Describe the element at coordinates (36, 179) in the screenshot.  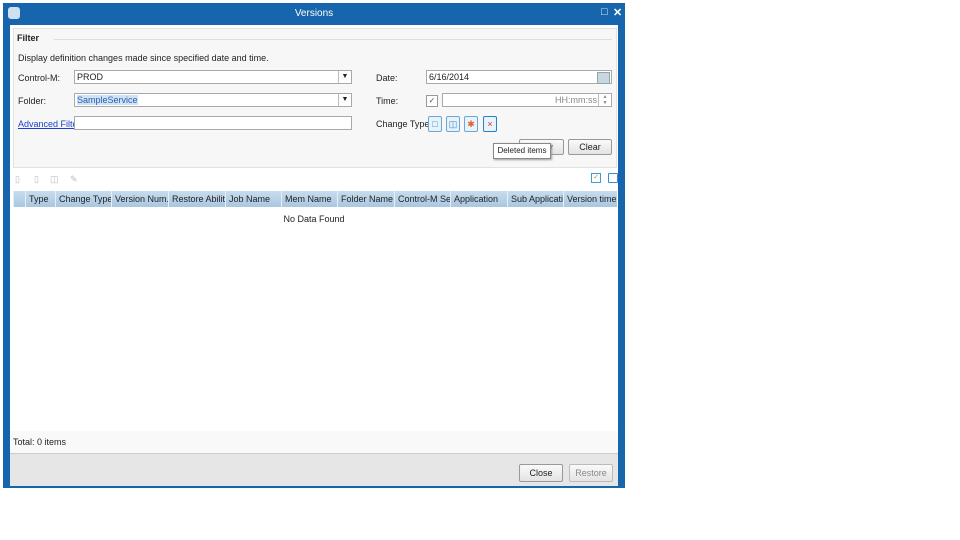
I see `document-icon: ▯` at that location.